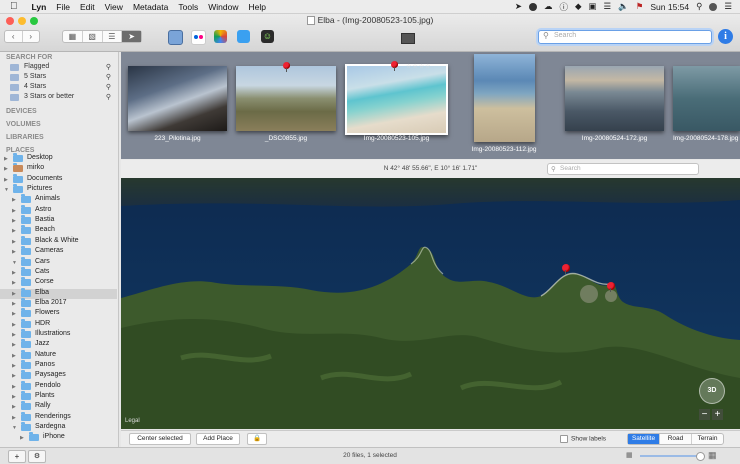 The width and height of the screenshot is (740, 464). What do you see at coordinates (700, 456) in the screenshot?
I see `slider-knob` at bounding box center [700, 456].